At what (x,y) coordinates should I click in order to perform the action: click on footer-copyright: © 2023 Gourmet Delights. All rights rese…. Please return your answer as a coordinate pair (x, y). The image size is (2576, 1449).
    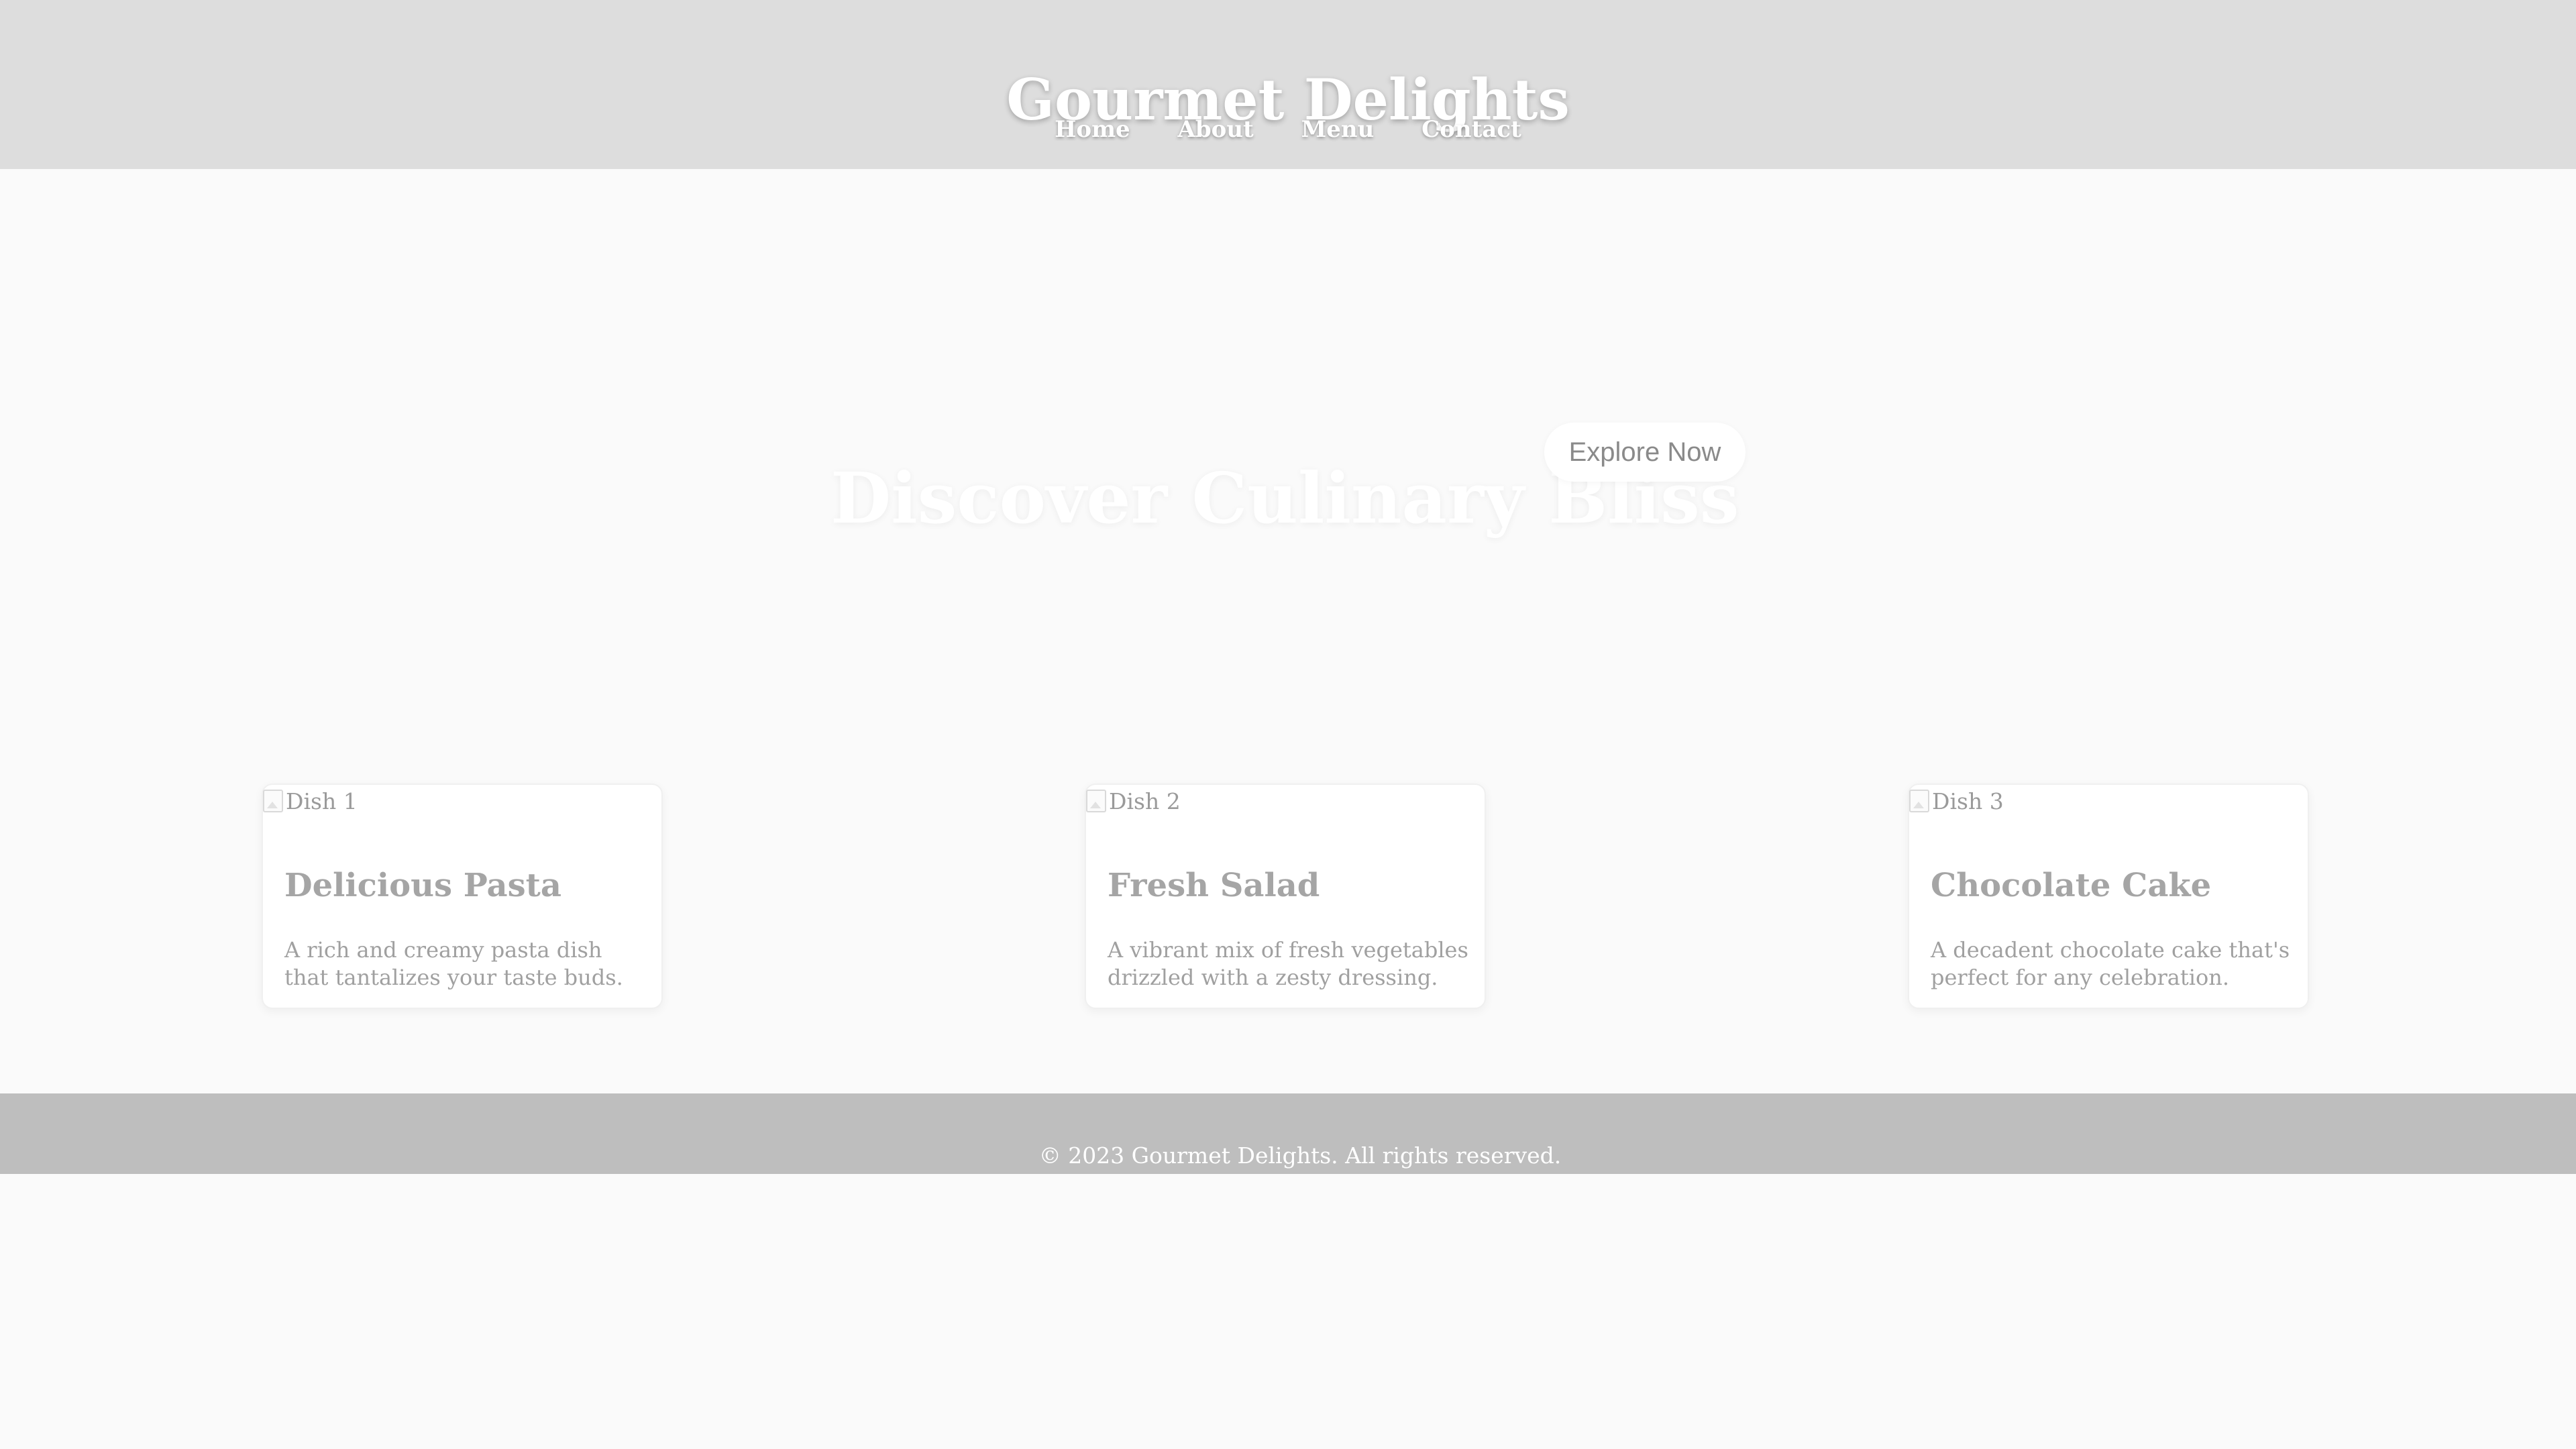
    Looking at the image, I should click on (1300, 1155).